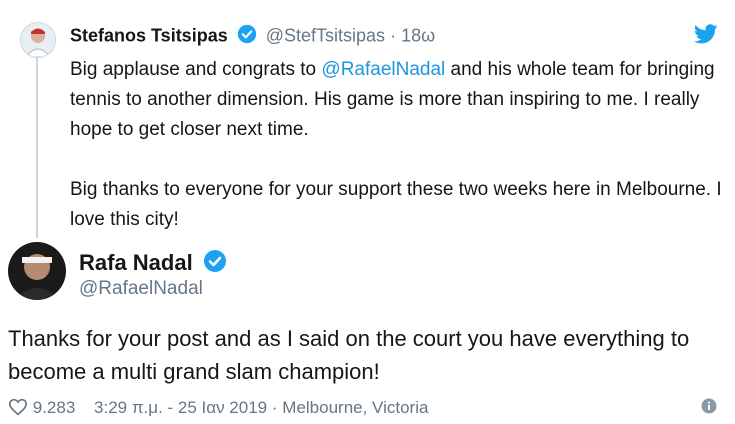 The height and width of the screenshot is (424, 735). What do you see at coordinates (325, 35) in the screenshot?
I see `author-handle: @StefTsitsipas` at bounding box center [325, 35].